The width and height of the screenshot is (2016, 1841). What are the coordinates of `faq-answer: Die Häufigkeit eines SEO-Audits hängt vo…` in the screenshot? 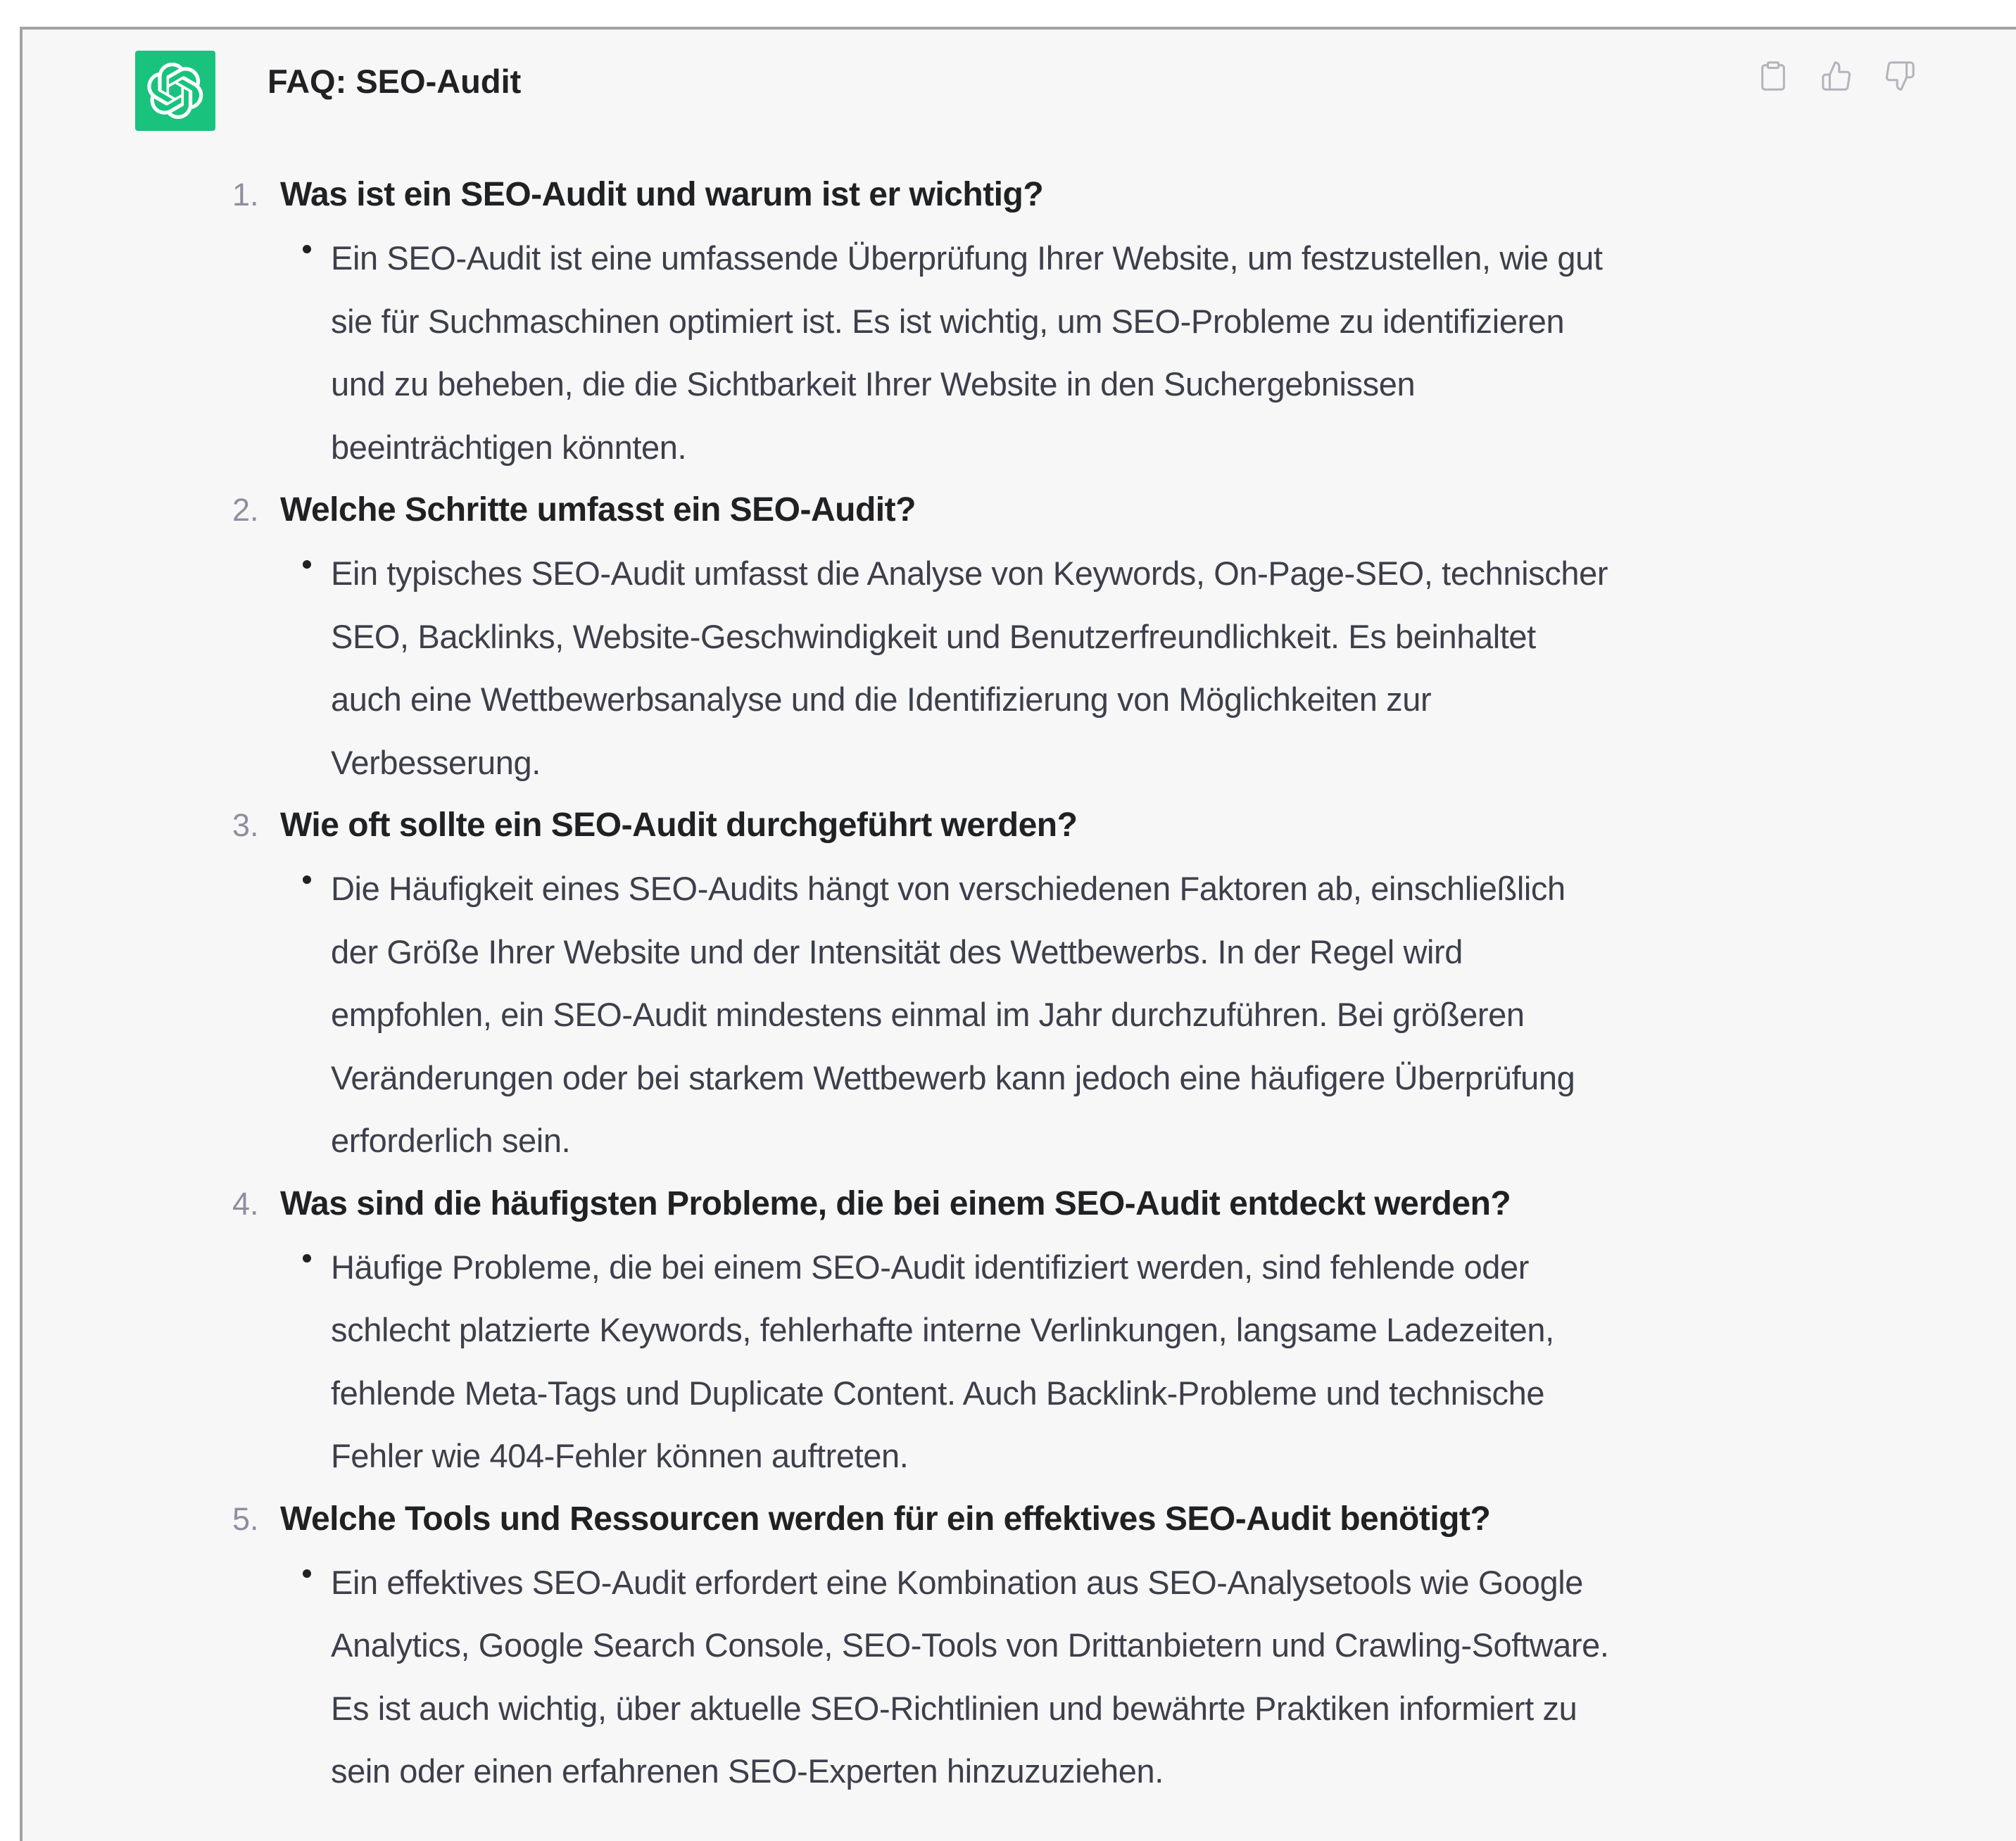 It's located at (1021, 1014).